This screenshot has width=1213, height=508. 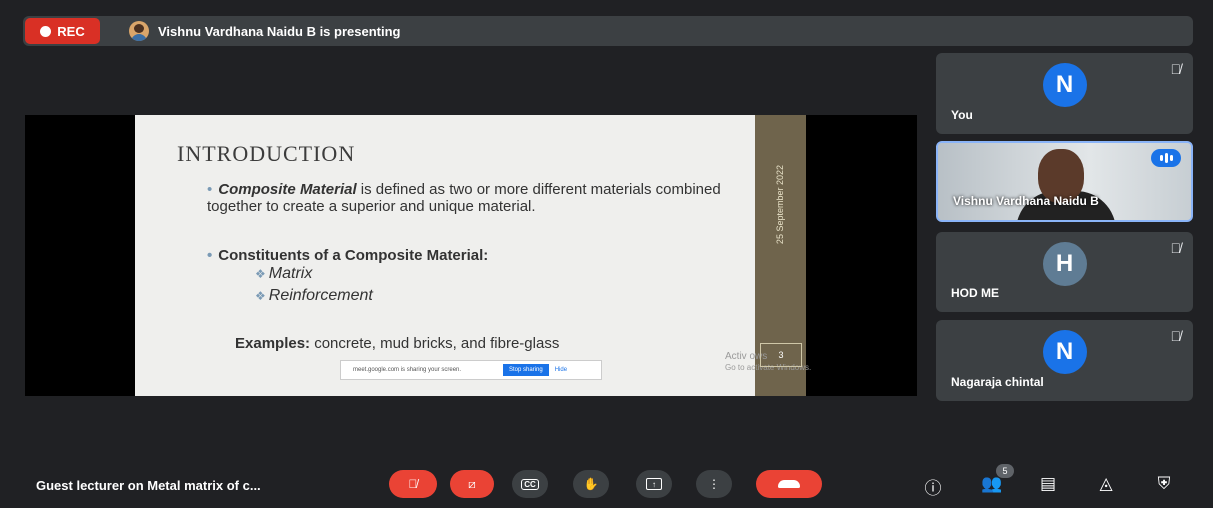 I want to click on recording-indicator: REC, so click(x=62, y=31).